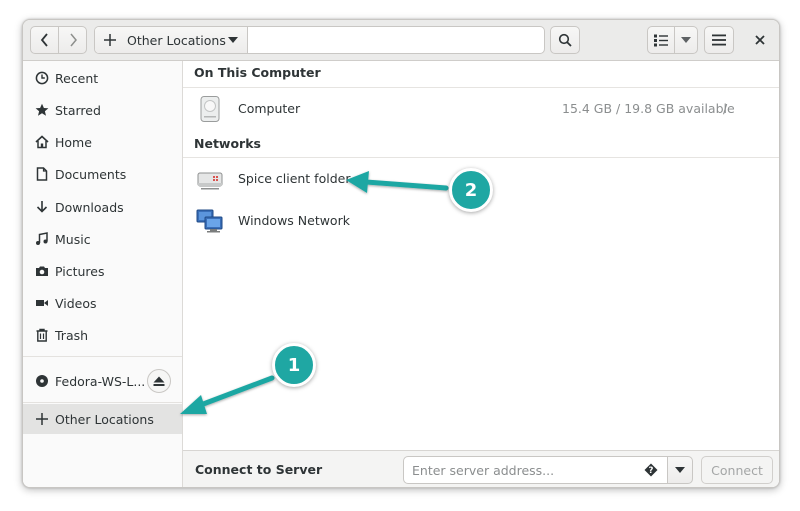 This screenshot has height=511, width=800. What do you see at coordinates (209, 221) in the screenshot?
I see `network-workgroup-icon` at bounding box center [209, 221].